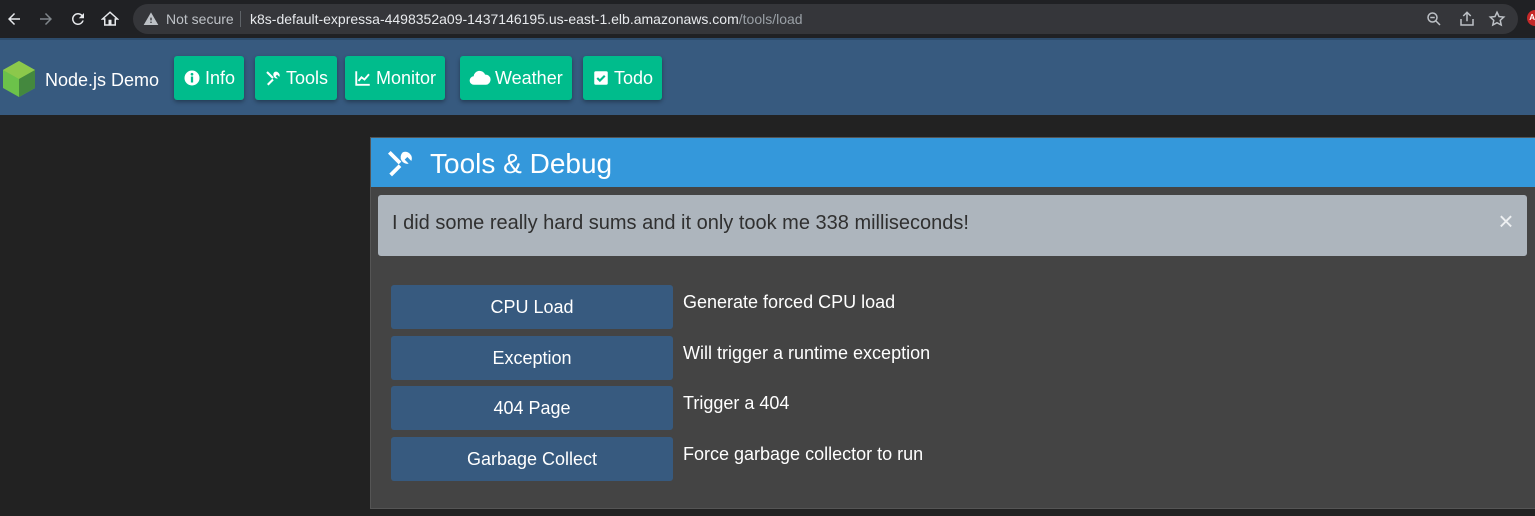  Describe the element at coordinates (532, 459) in the screenshot. I see `garbage-collect-button: Garbage Collect` at that location.